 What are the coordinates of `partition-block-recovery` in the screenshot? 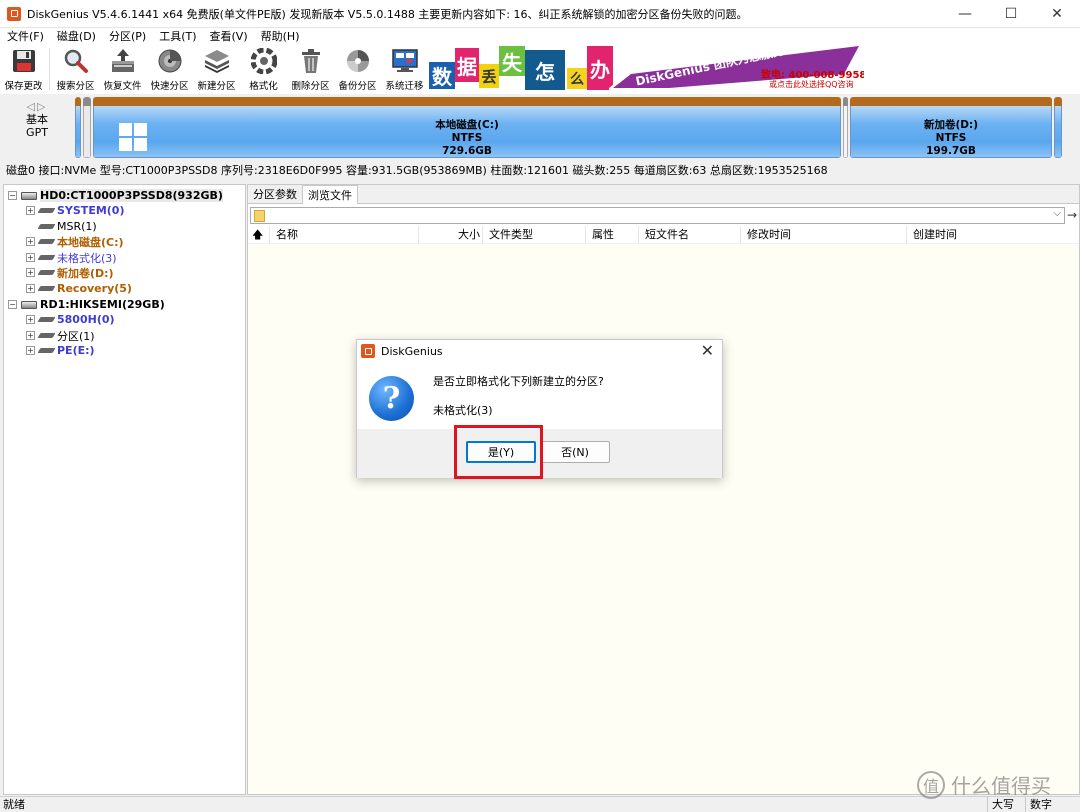 It's located at (1058, 127).